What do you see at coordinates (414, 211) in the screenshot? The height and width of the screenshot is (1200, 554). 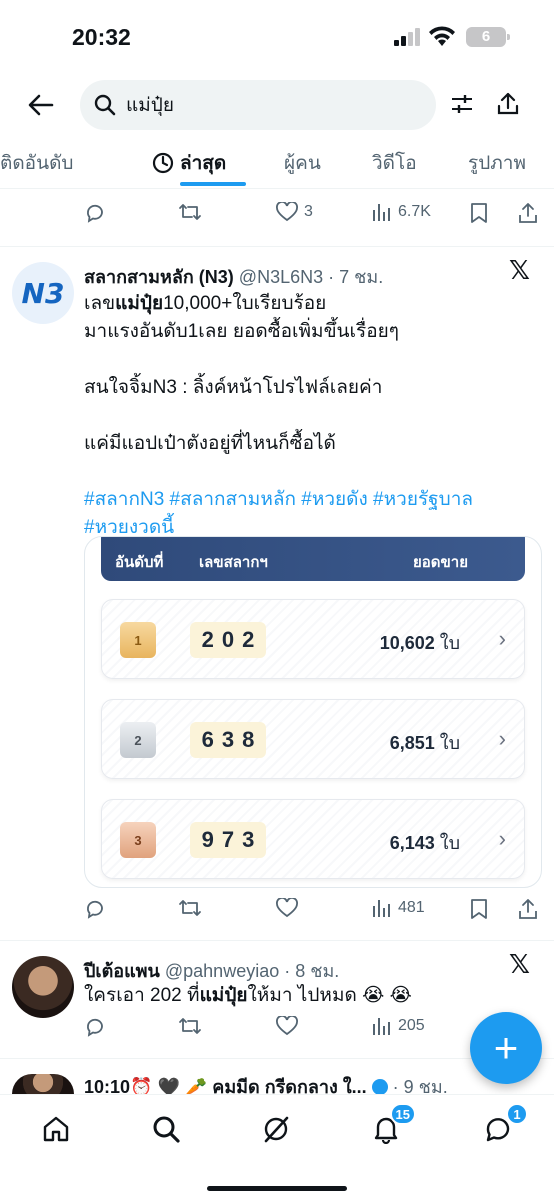 I see `view-count: 6.7K` at bounding box center [414, 211].